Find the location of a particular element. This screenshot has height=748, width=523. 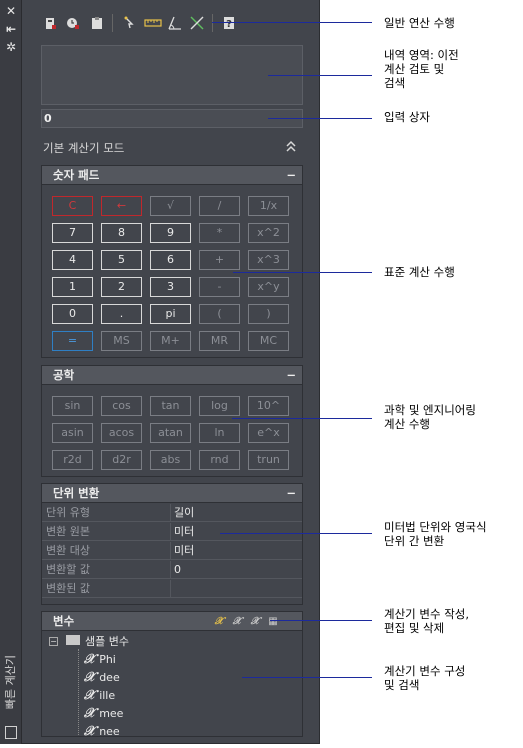

folder-icon is located at coordinates (72, 640).